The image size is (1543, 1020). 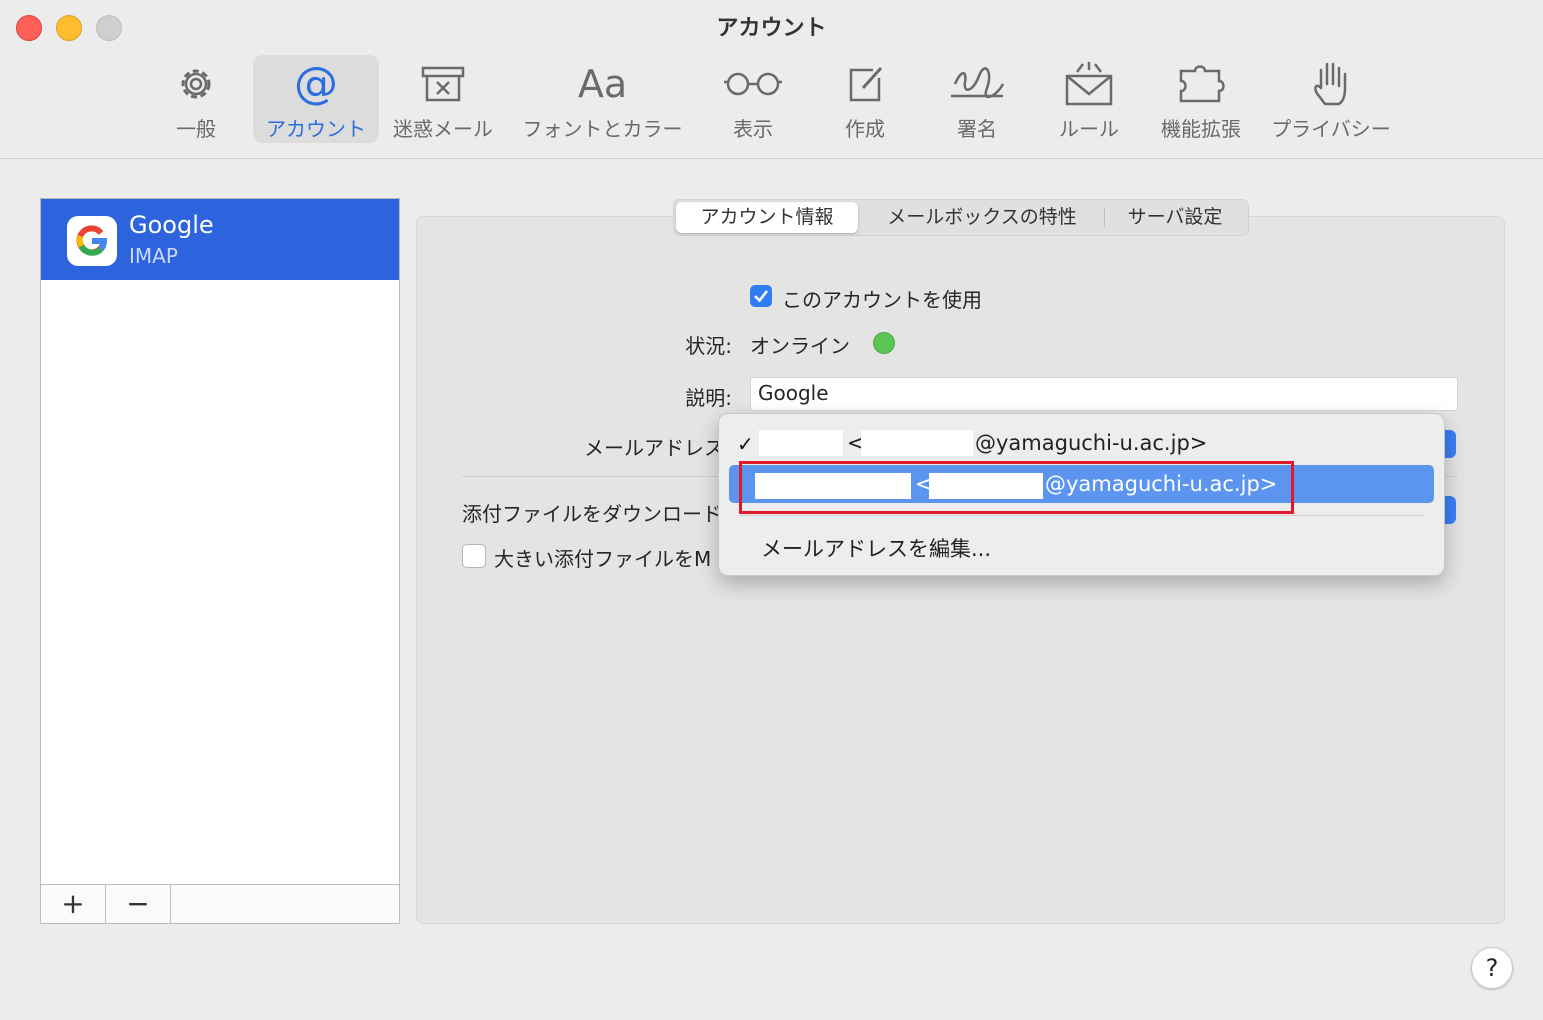 I want to click on remove-account-button: −, so click(x=138, y=904).